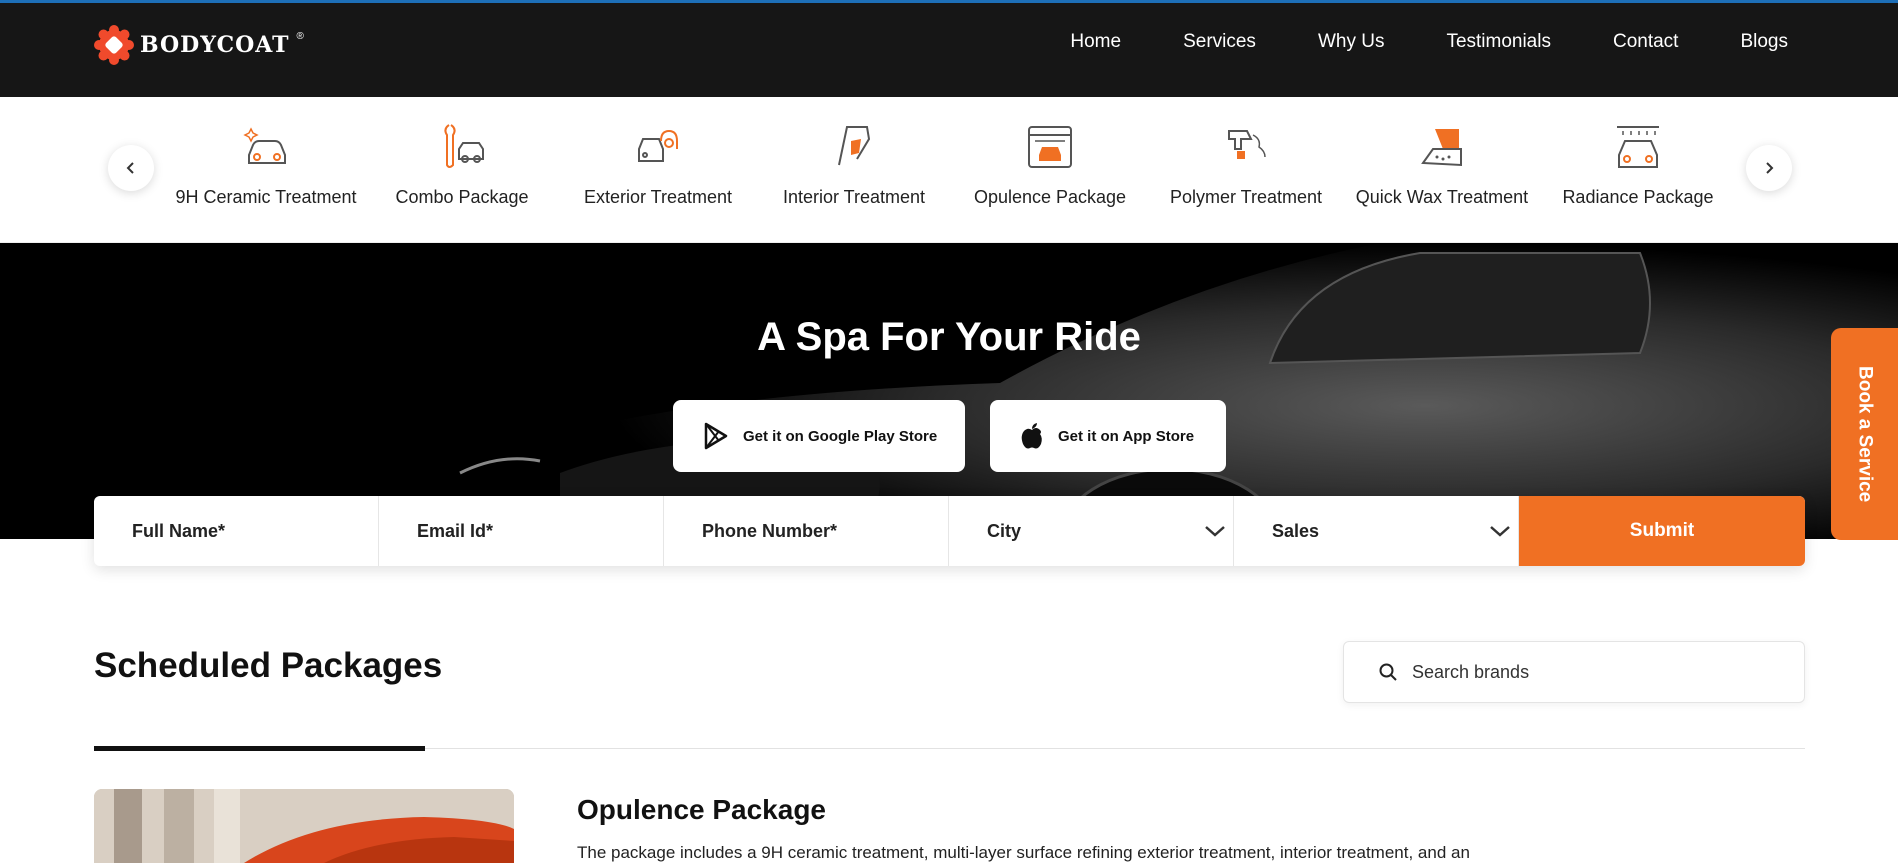 This screenshot has height=863, width=1898. What do you see at coordinates (266, 197) in the screenshot?
I see `service-label: 9H Ceramic Treatment` at bounding box center [266, 197].